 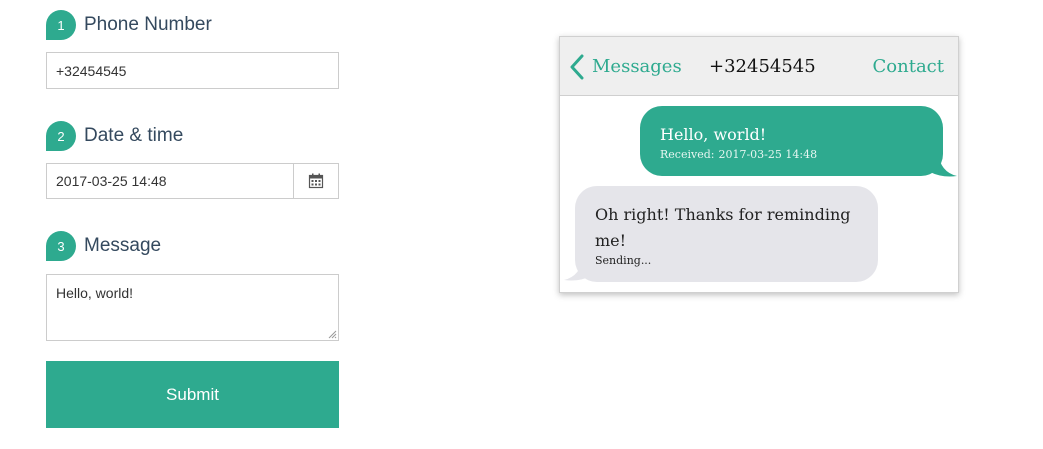 What do you see at coordinates (723, 227) in the screenshot?
I see `message-text: Oh right! Thanks for reminding me!` at bounding box center [723, 227].